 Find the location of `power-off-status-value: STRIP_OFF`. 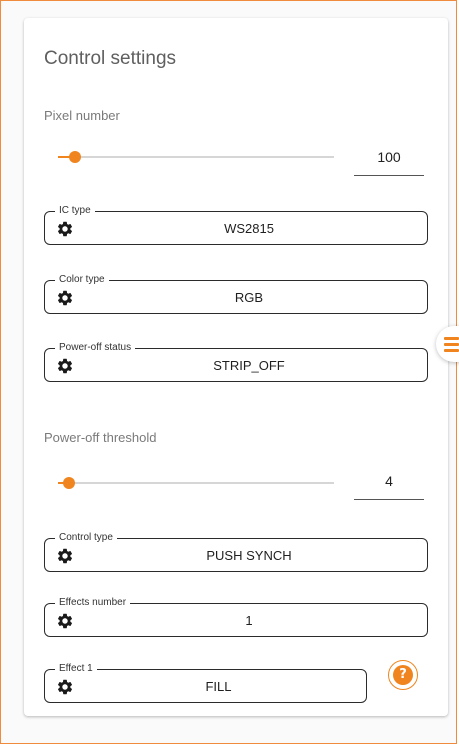

power-off-status-value: STRIP_OFF is located at coordinates (249, 365).